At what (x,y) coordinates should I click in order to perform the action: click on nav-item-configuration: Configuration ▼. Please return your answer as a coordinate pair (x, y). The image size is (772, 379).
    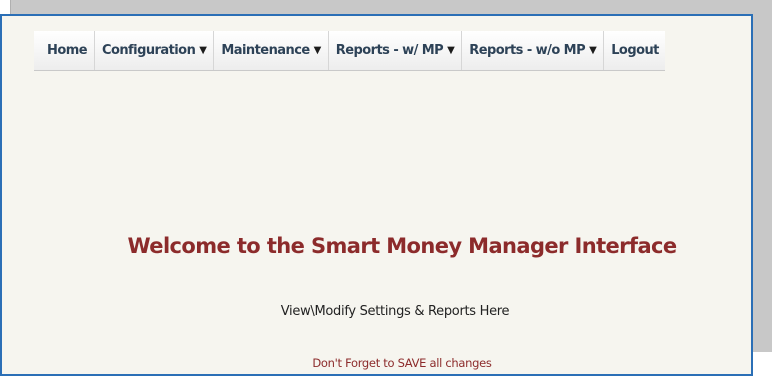
    Looking at the image, I should click on (155, 50).